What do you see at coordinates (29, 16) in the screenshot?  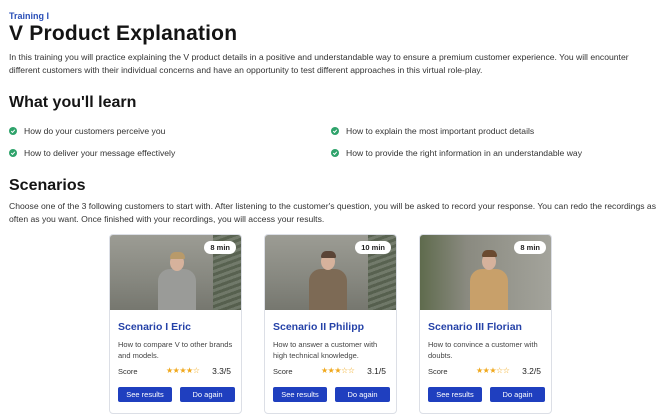 I see `breadcrumb: Training I` at bounding box center [29, 16].